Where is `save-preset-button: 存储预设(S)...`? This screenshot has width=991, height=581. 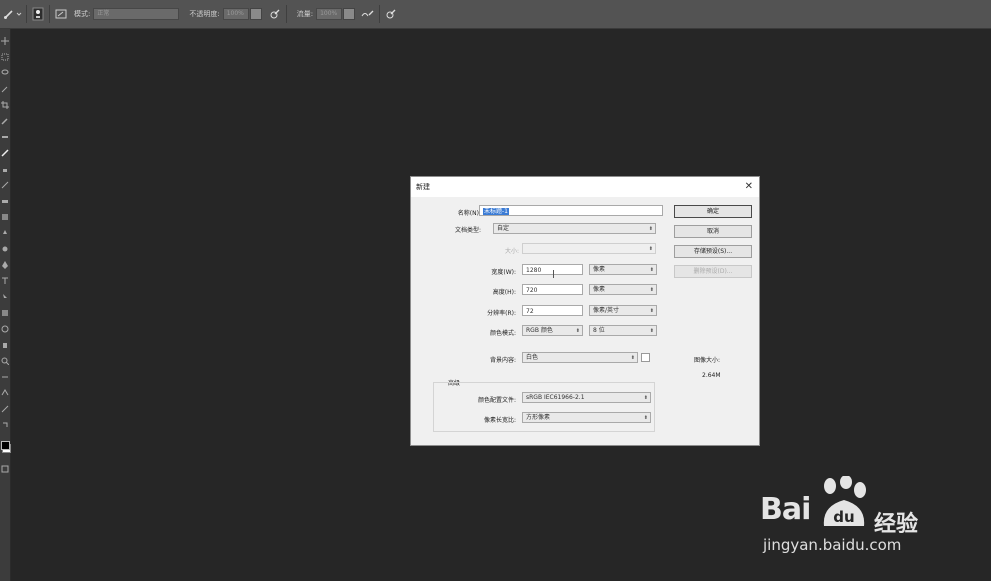 save-preset-button: 存储预设(S)... is located at coordinates (713, 251).